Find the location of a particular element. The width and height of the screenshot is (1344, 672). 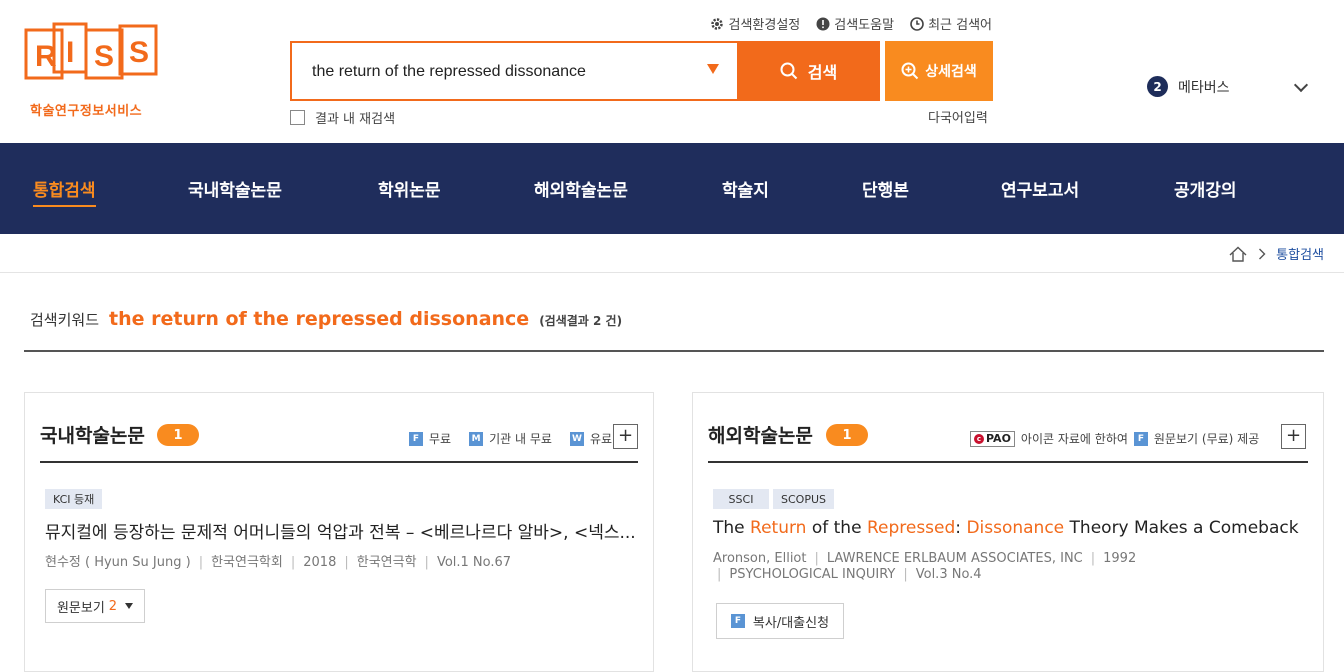

result-volume: Vol.3 No.4 is located at coordinates (948, 574).